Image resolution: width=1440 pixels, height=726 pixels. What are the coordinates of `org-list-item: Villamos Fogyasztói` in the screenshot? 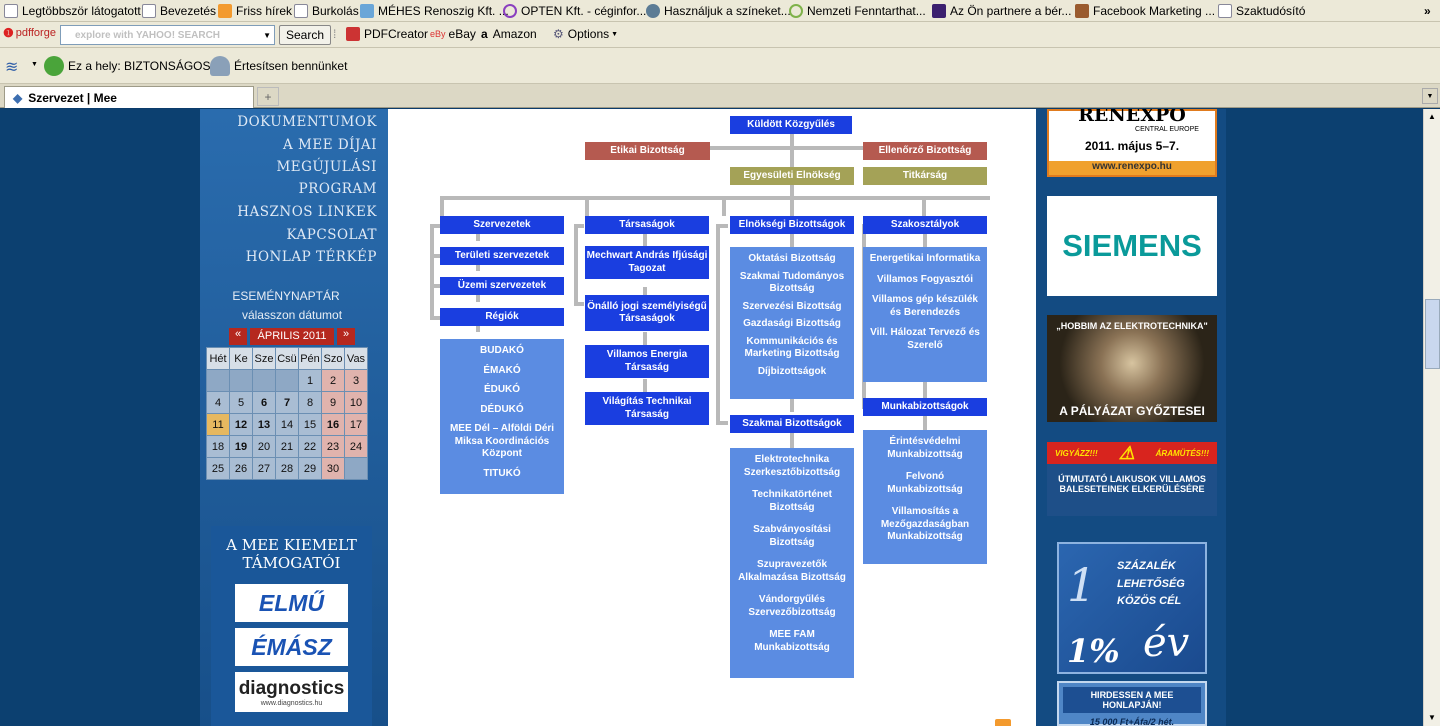 It's located at (925, 280).